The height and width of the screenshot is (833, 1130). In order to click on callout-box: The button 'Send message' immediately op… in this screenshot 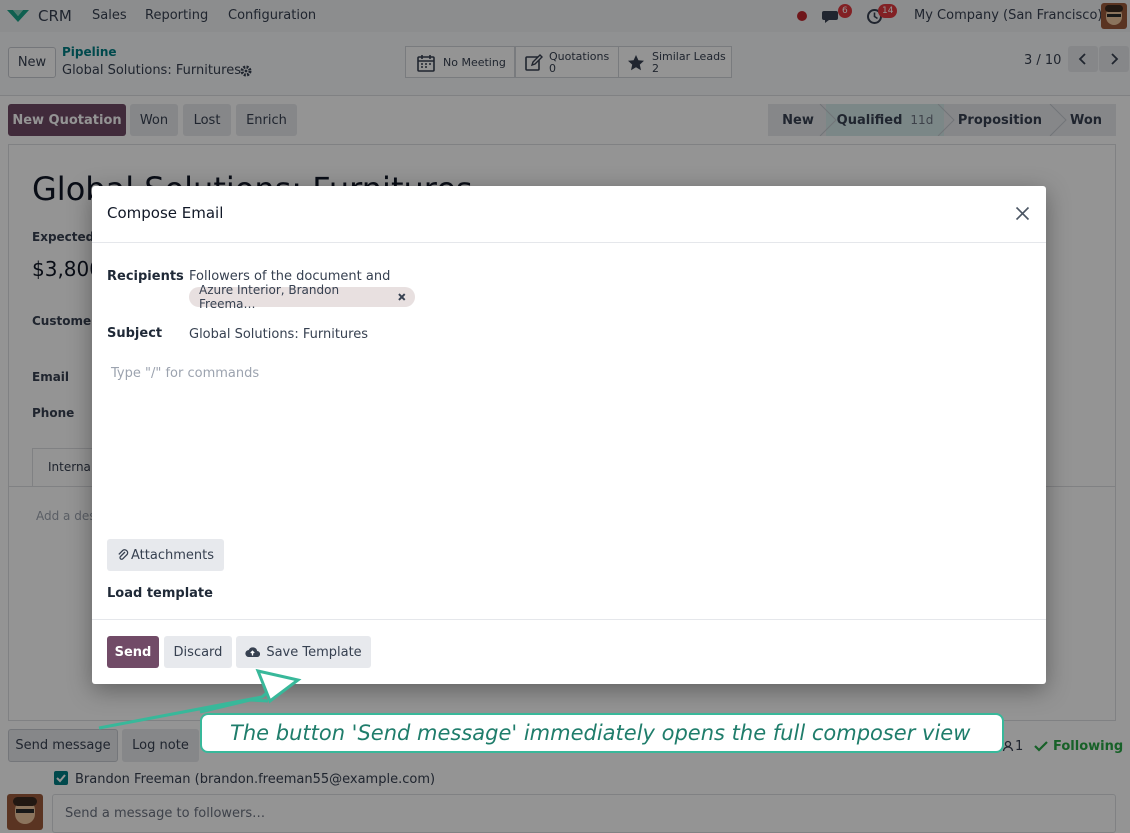, I will do `click(602, 733)`.